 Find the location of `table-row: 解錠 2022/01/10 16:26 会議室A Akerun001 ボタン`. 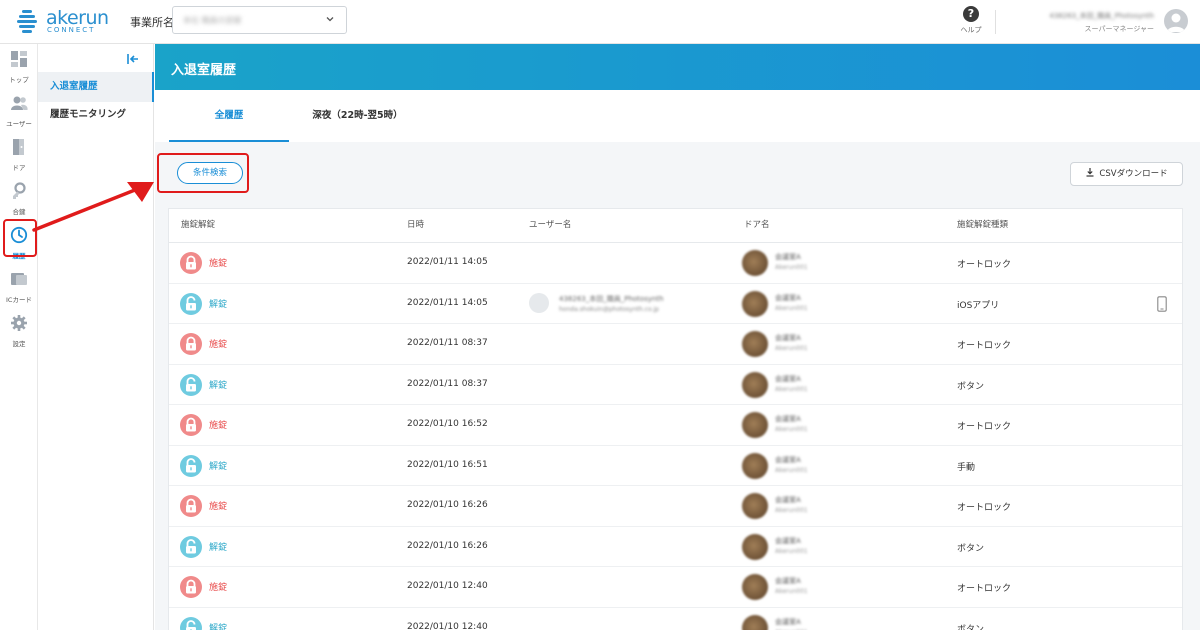

table-row: 解錠 2022/01/10 16:26 会議室A Akerun001 ボタン is located at coordinates (675, 547).